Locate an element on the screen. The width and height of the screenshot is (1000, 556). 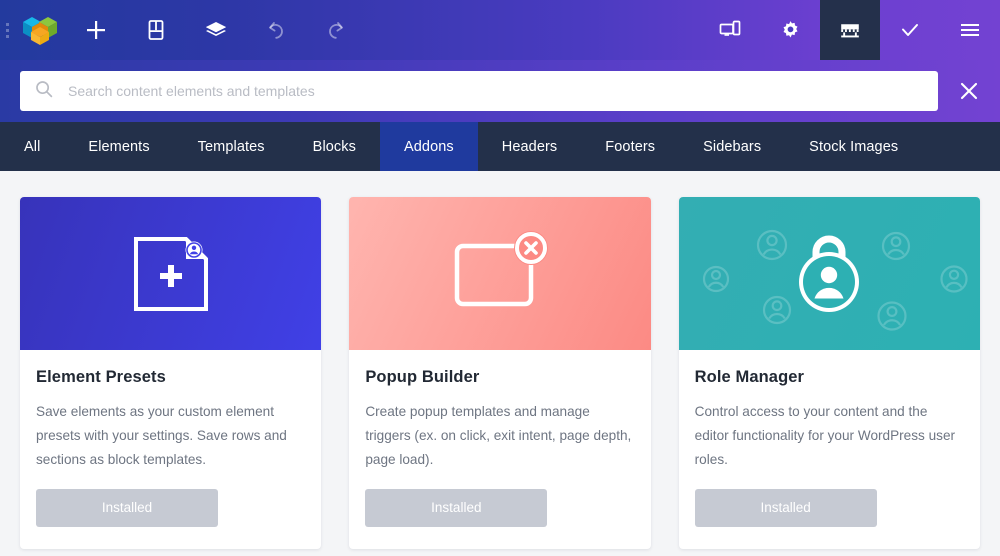
lock-user-icon is located at coordinates (829, 273).